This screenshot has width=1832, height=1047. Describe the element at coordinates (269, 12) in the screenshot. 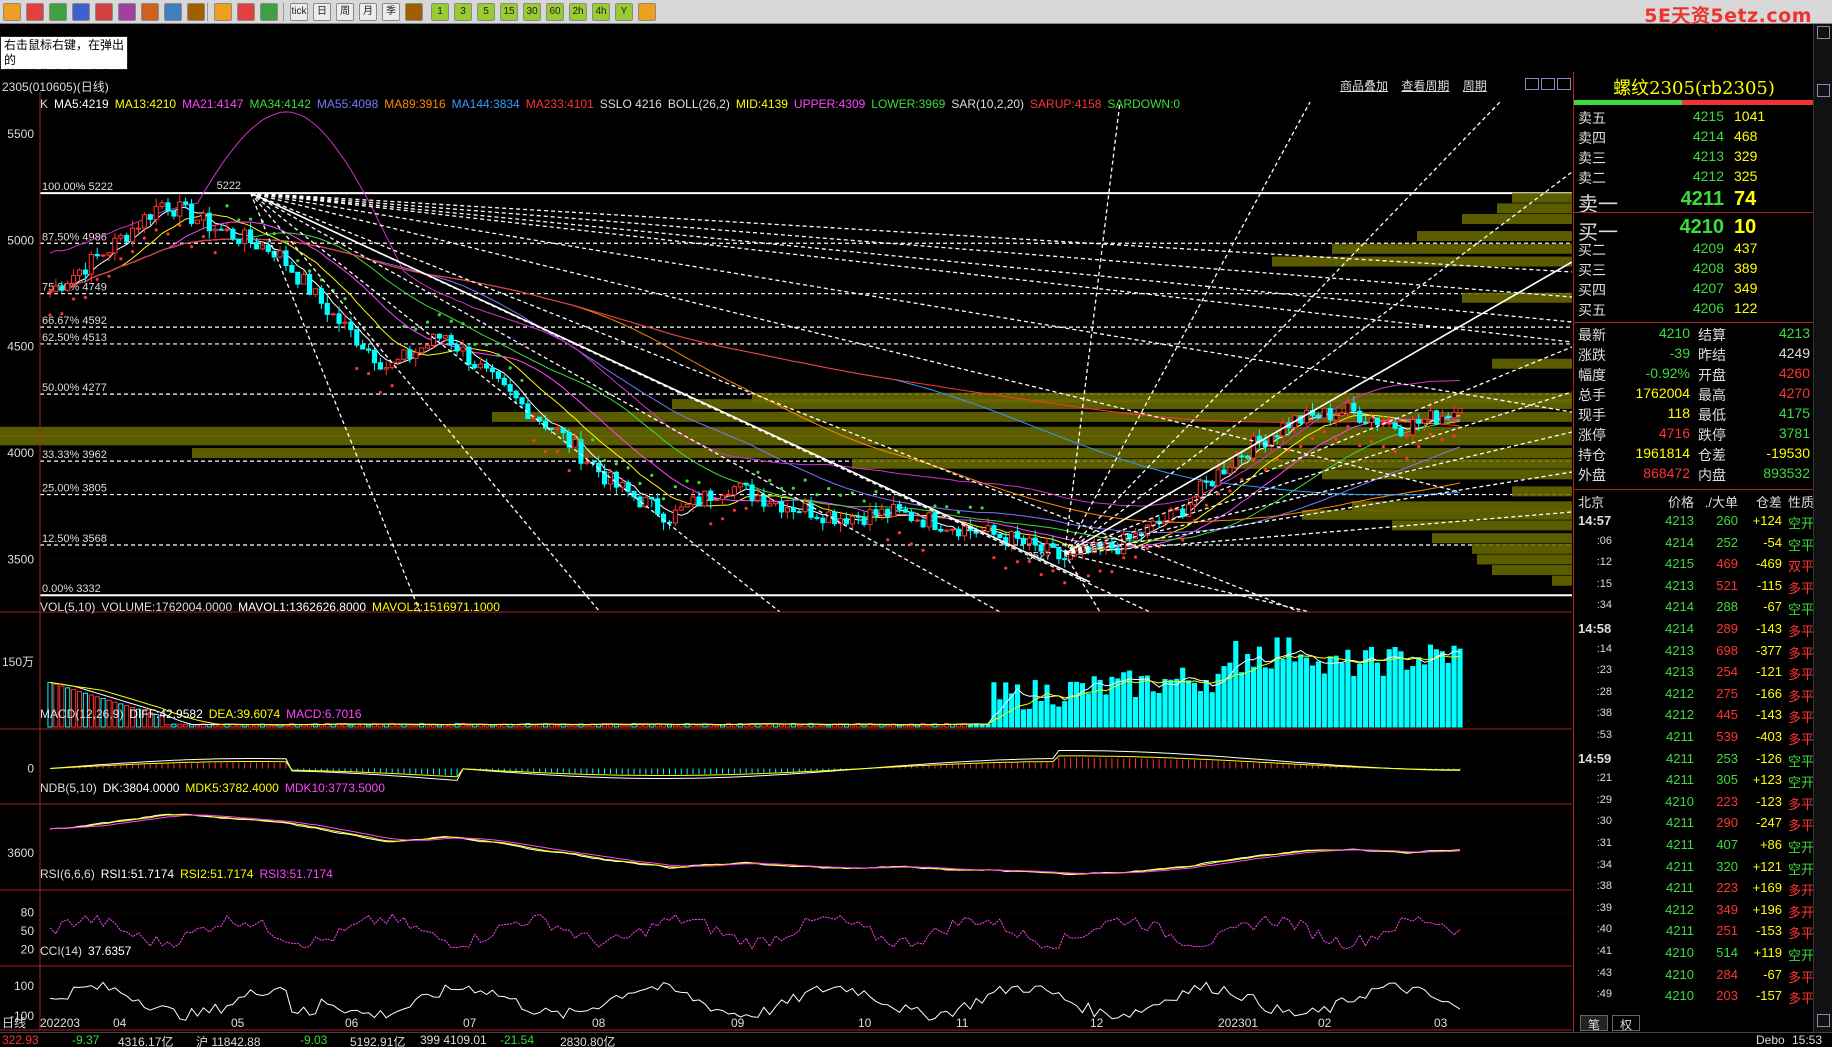

I see `trend-icon` at that location.